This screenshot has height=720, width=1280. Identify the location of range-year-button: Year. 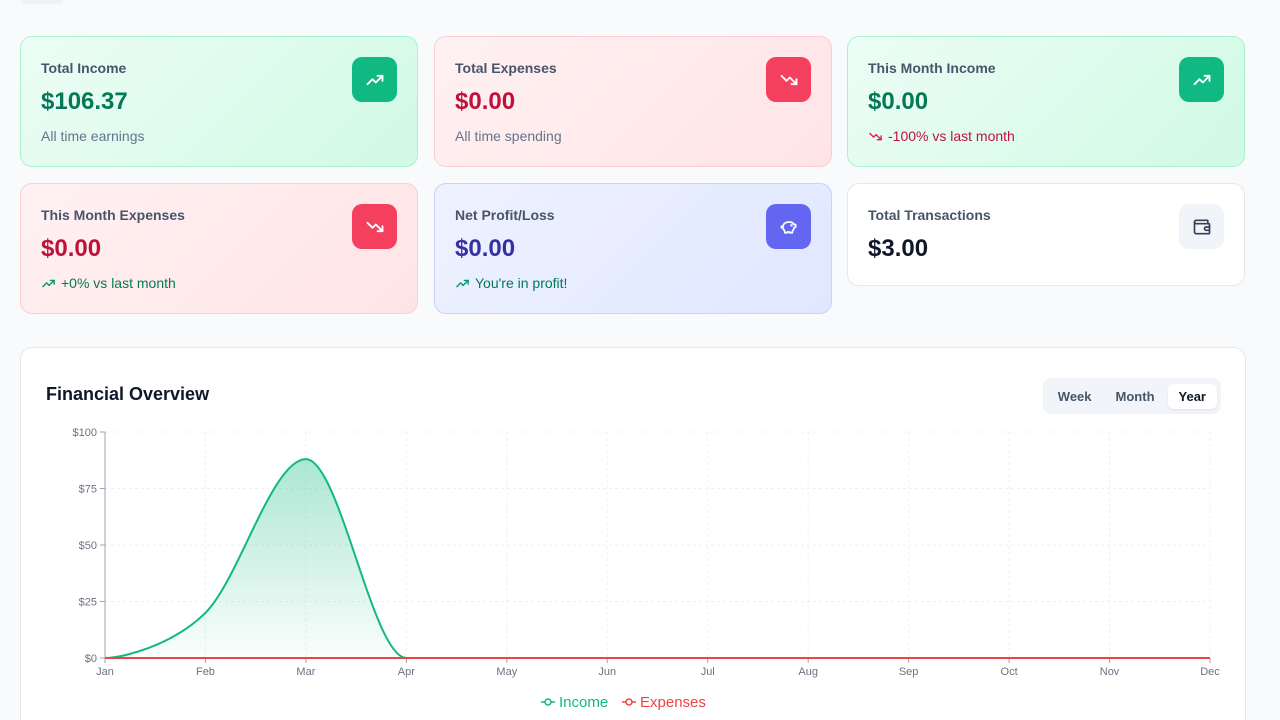
(1192, 396).